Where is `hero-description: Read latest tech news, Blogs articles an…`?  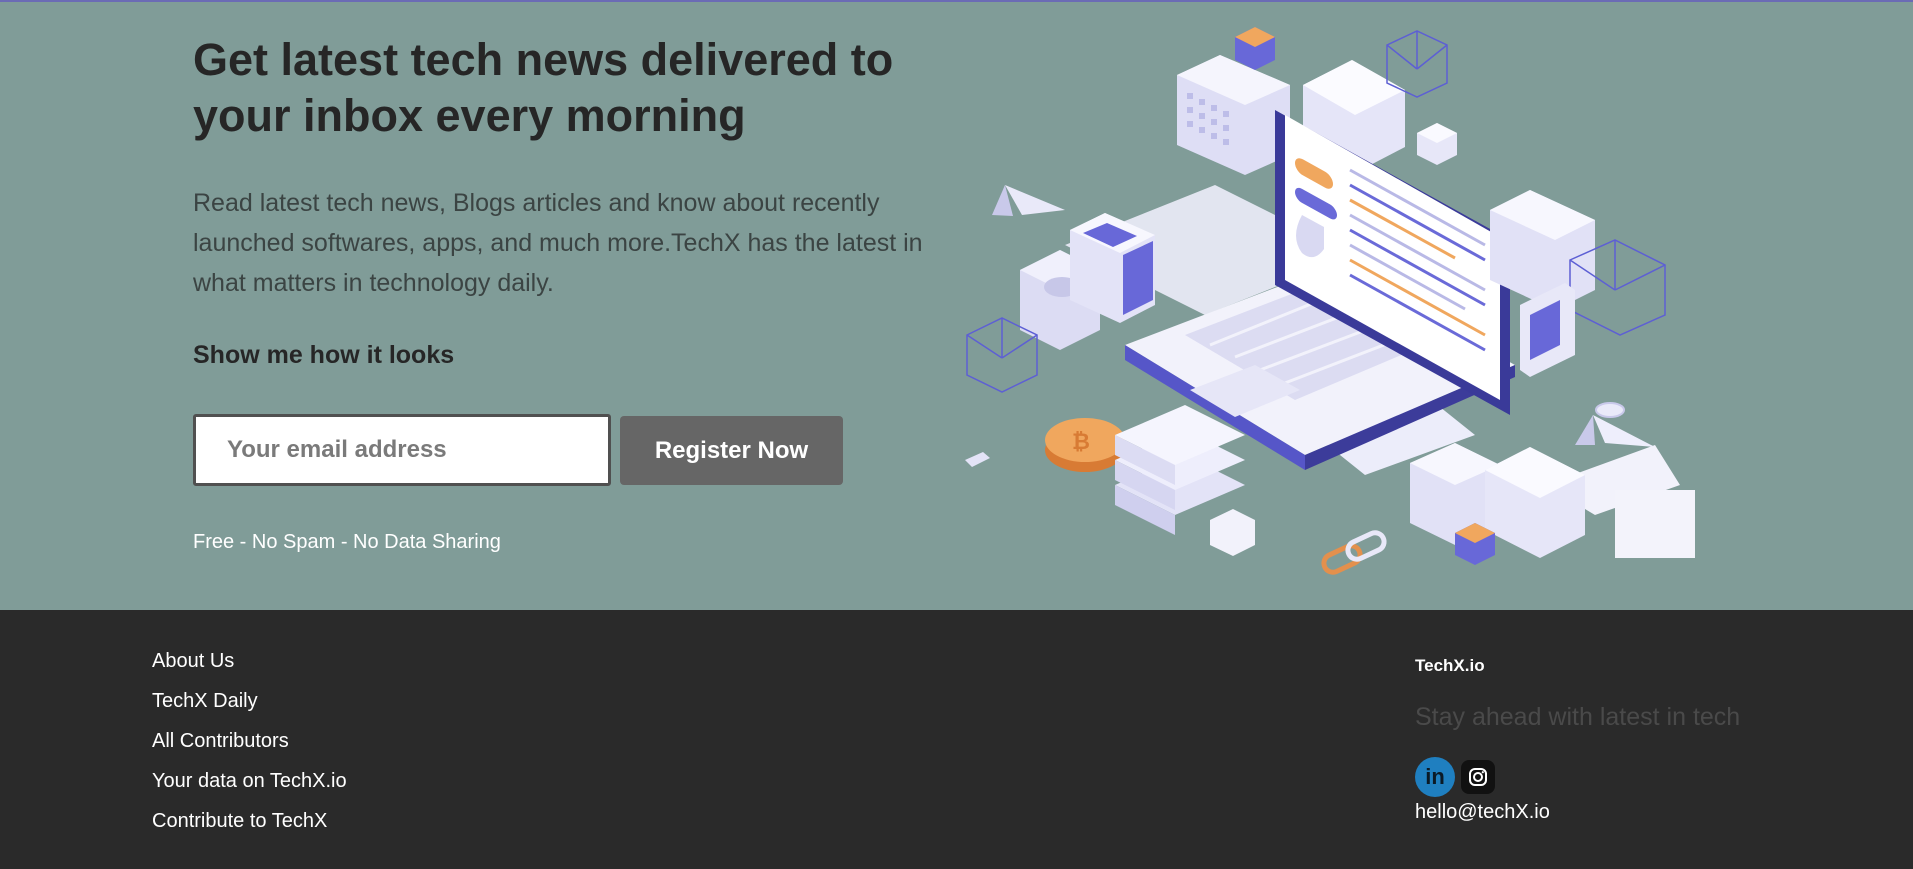
hero-description: Read latest tech news, Blogs articles an… is located at coordinates (558, 243).